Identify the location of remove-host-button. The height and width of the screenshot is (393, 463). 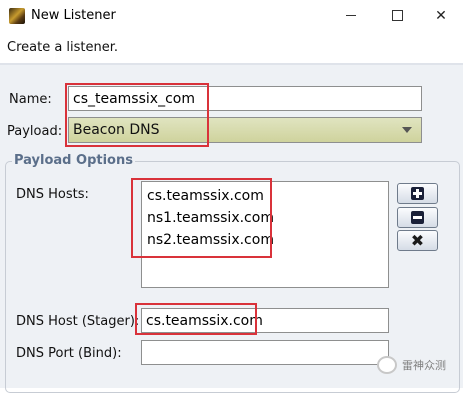
(417, 217).